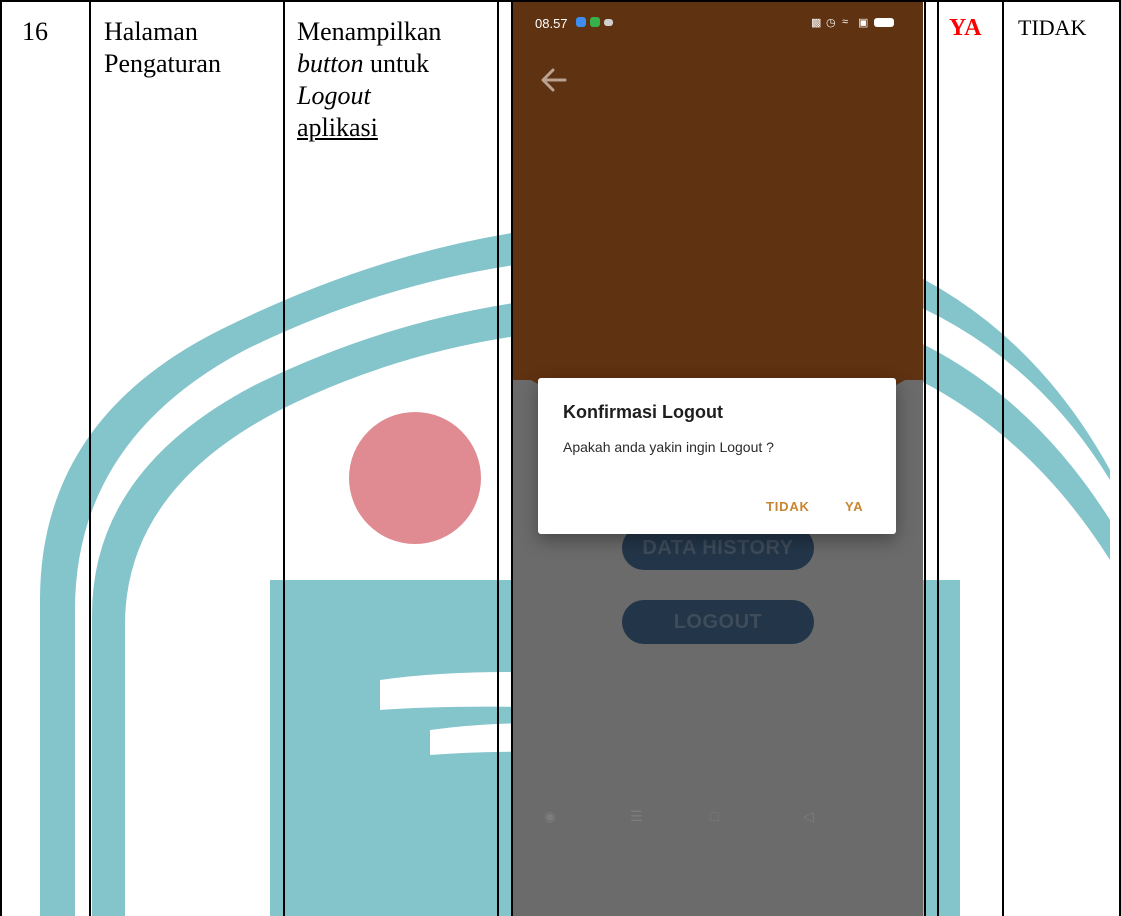 This screenshot has width=1121, height=916. Describe the element at coordinates (284, 458) in the screenshot. I see `table-border-col2` at that location.